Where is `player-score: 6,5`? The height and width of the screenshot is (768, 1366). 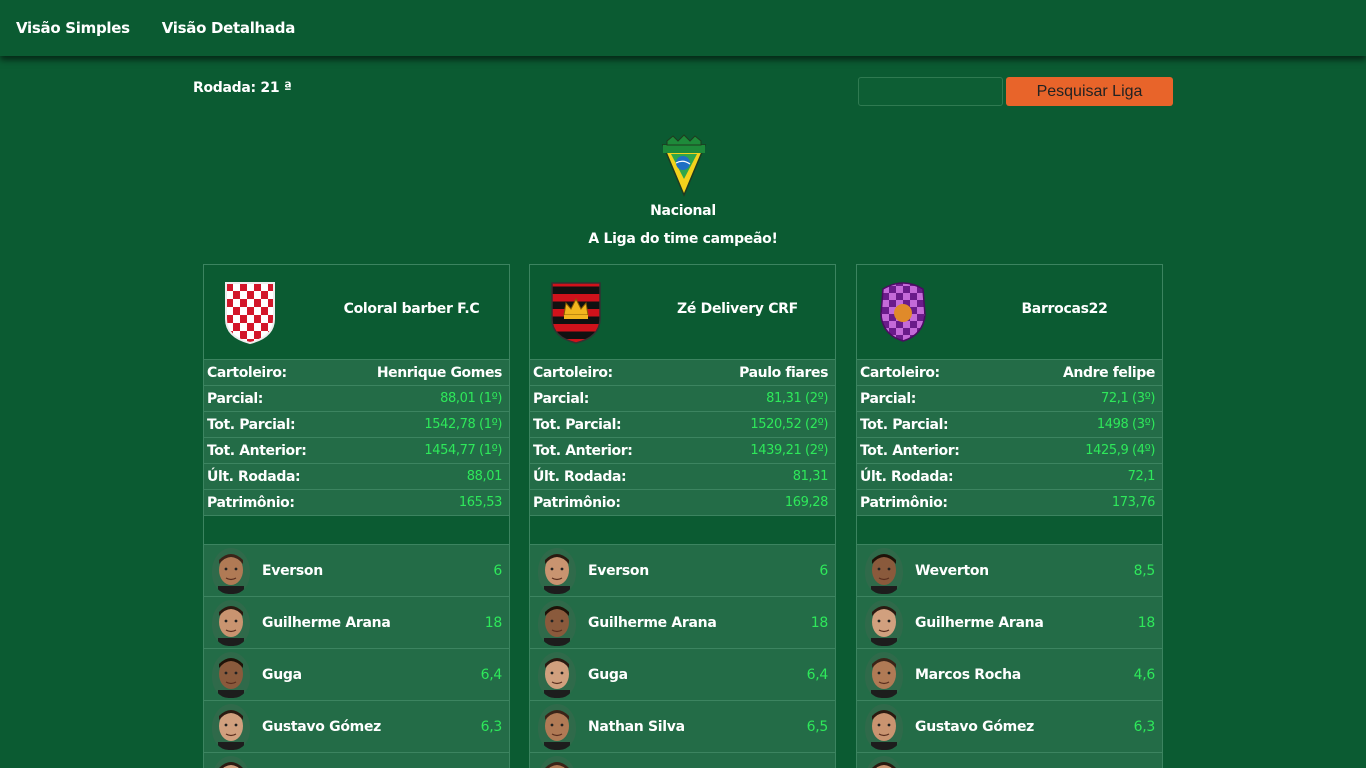 player-score: 6,5 is located at coordinates (817, 726).